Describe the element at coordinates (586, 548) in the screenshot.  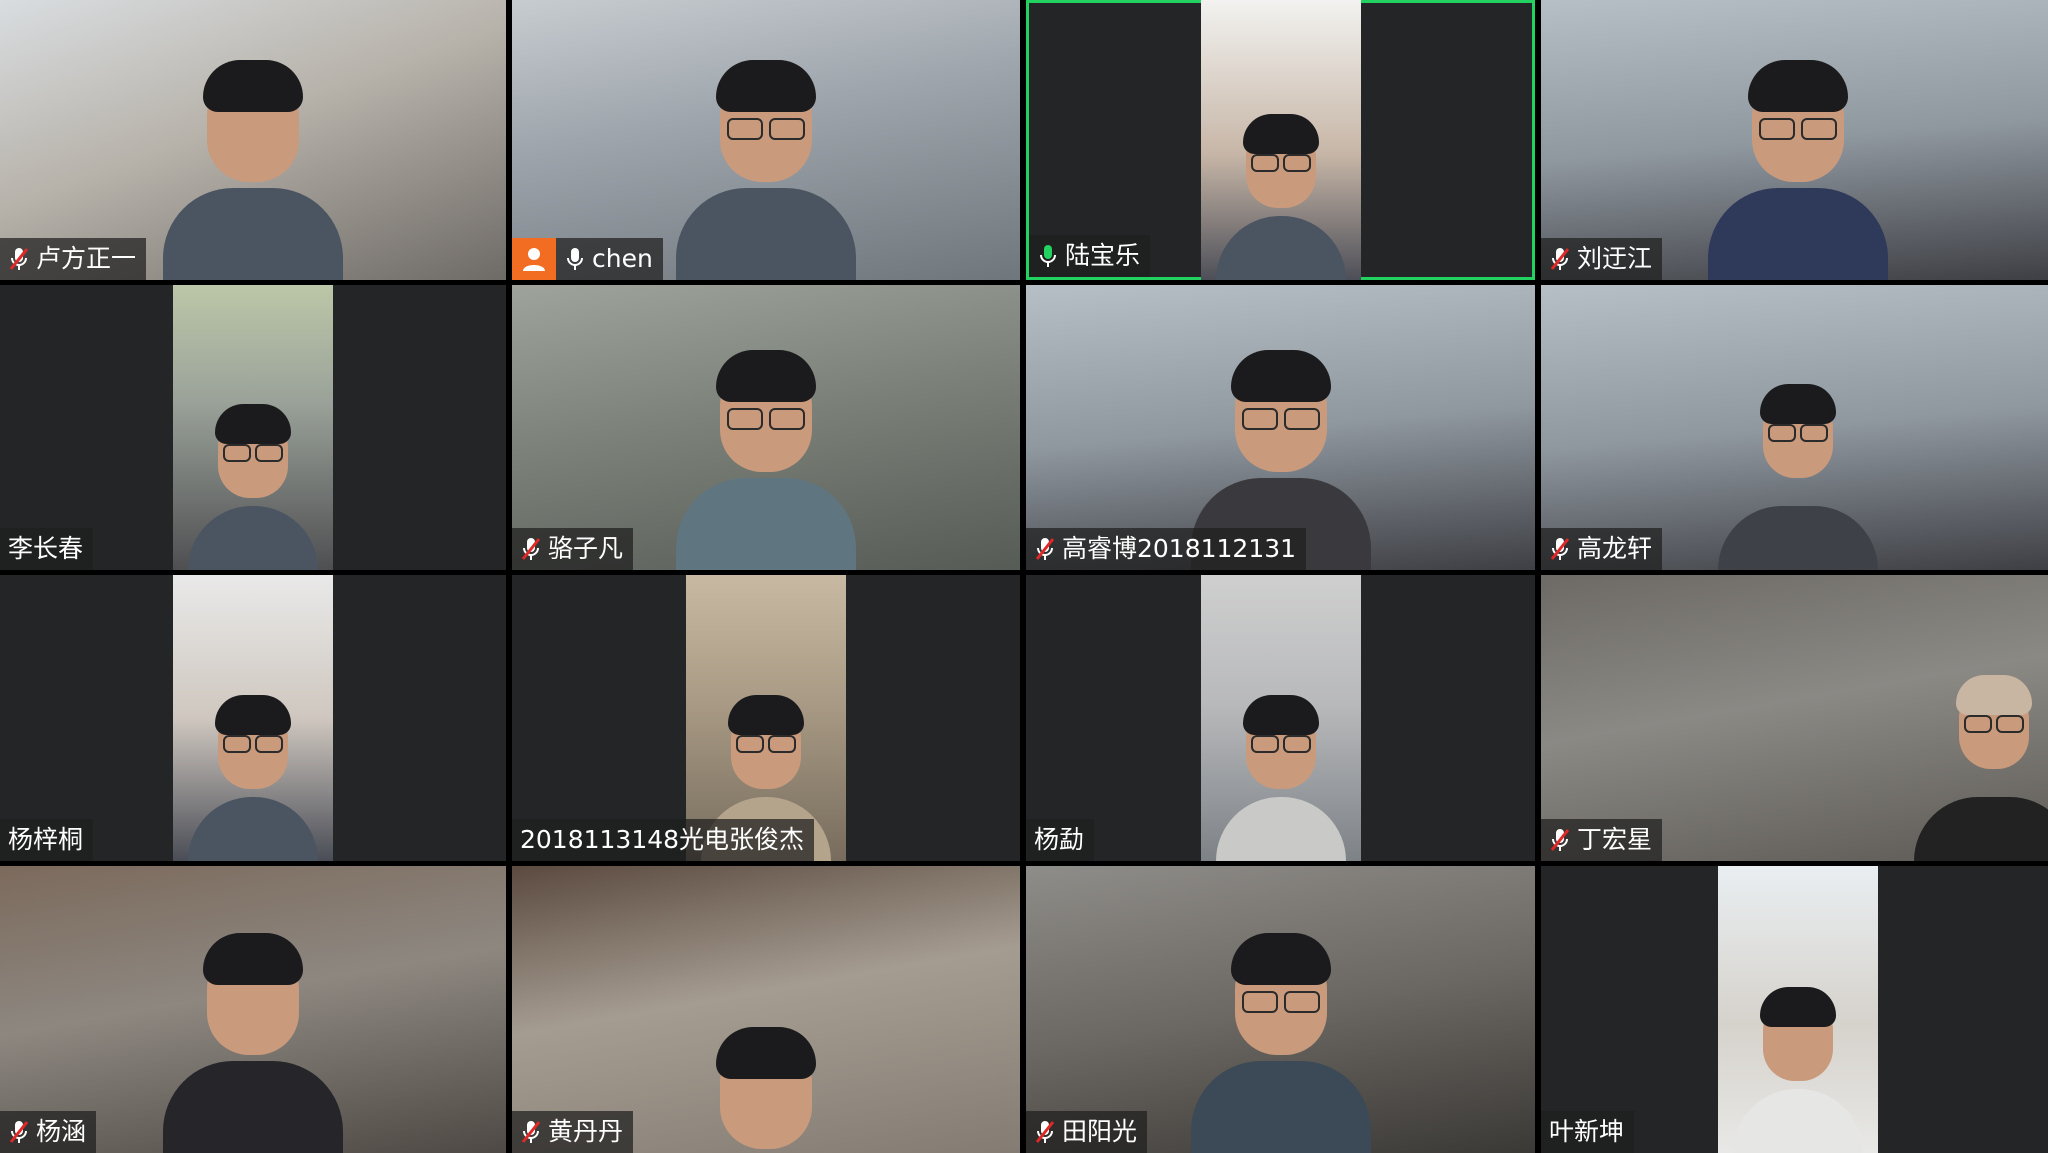
I see `participant-name: 骆子凡` at that location.